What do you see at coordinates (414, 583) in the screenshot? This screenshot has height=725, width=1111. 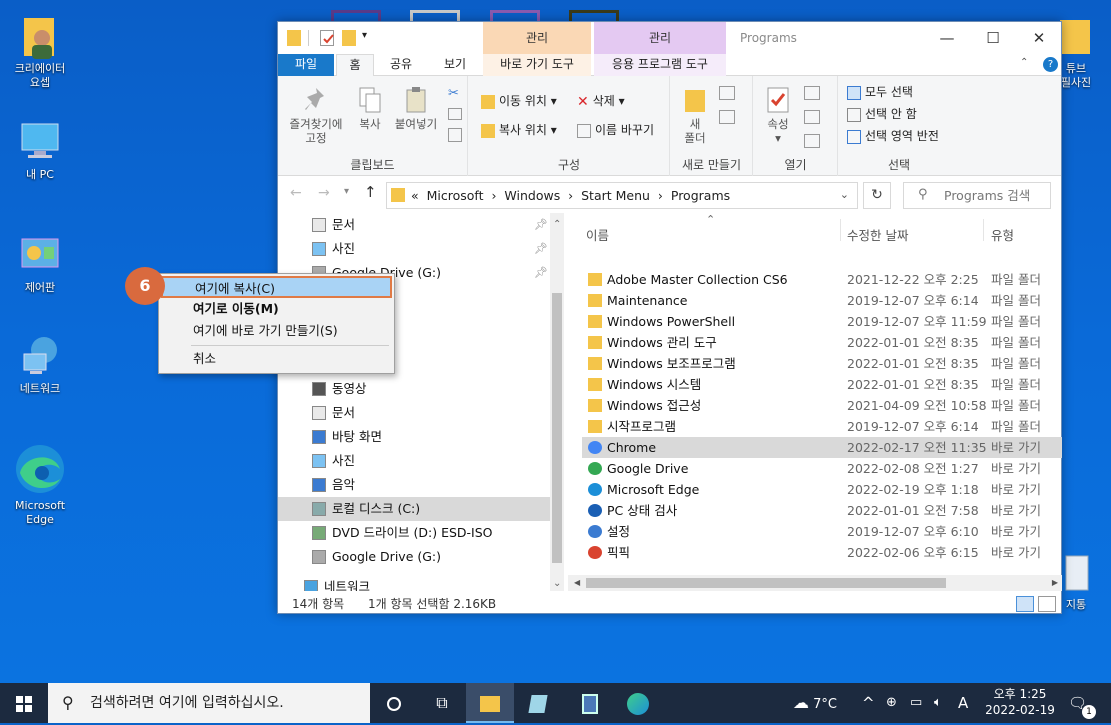 I see `nav-item: 네트워크` at bounding box center [414, 583].